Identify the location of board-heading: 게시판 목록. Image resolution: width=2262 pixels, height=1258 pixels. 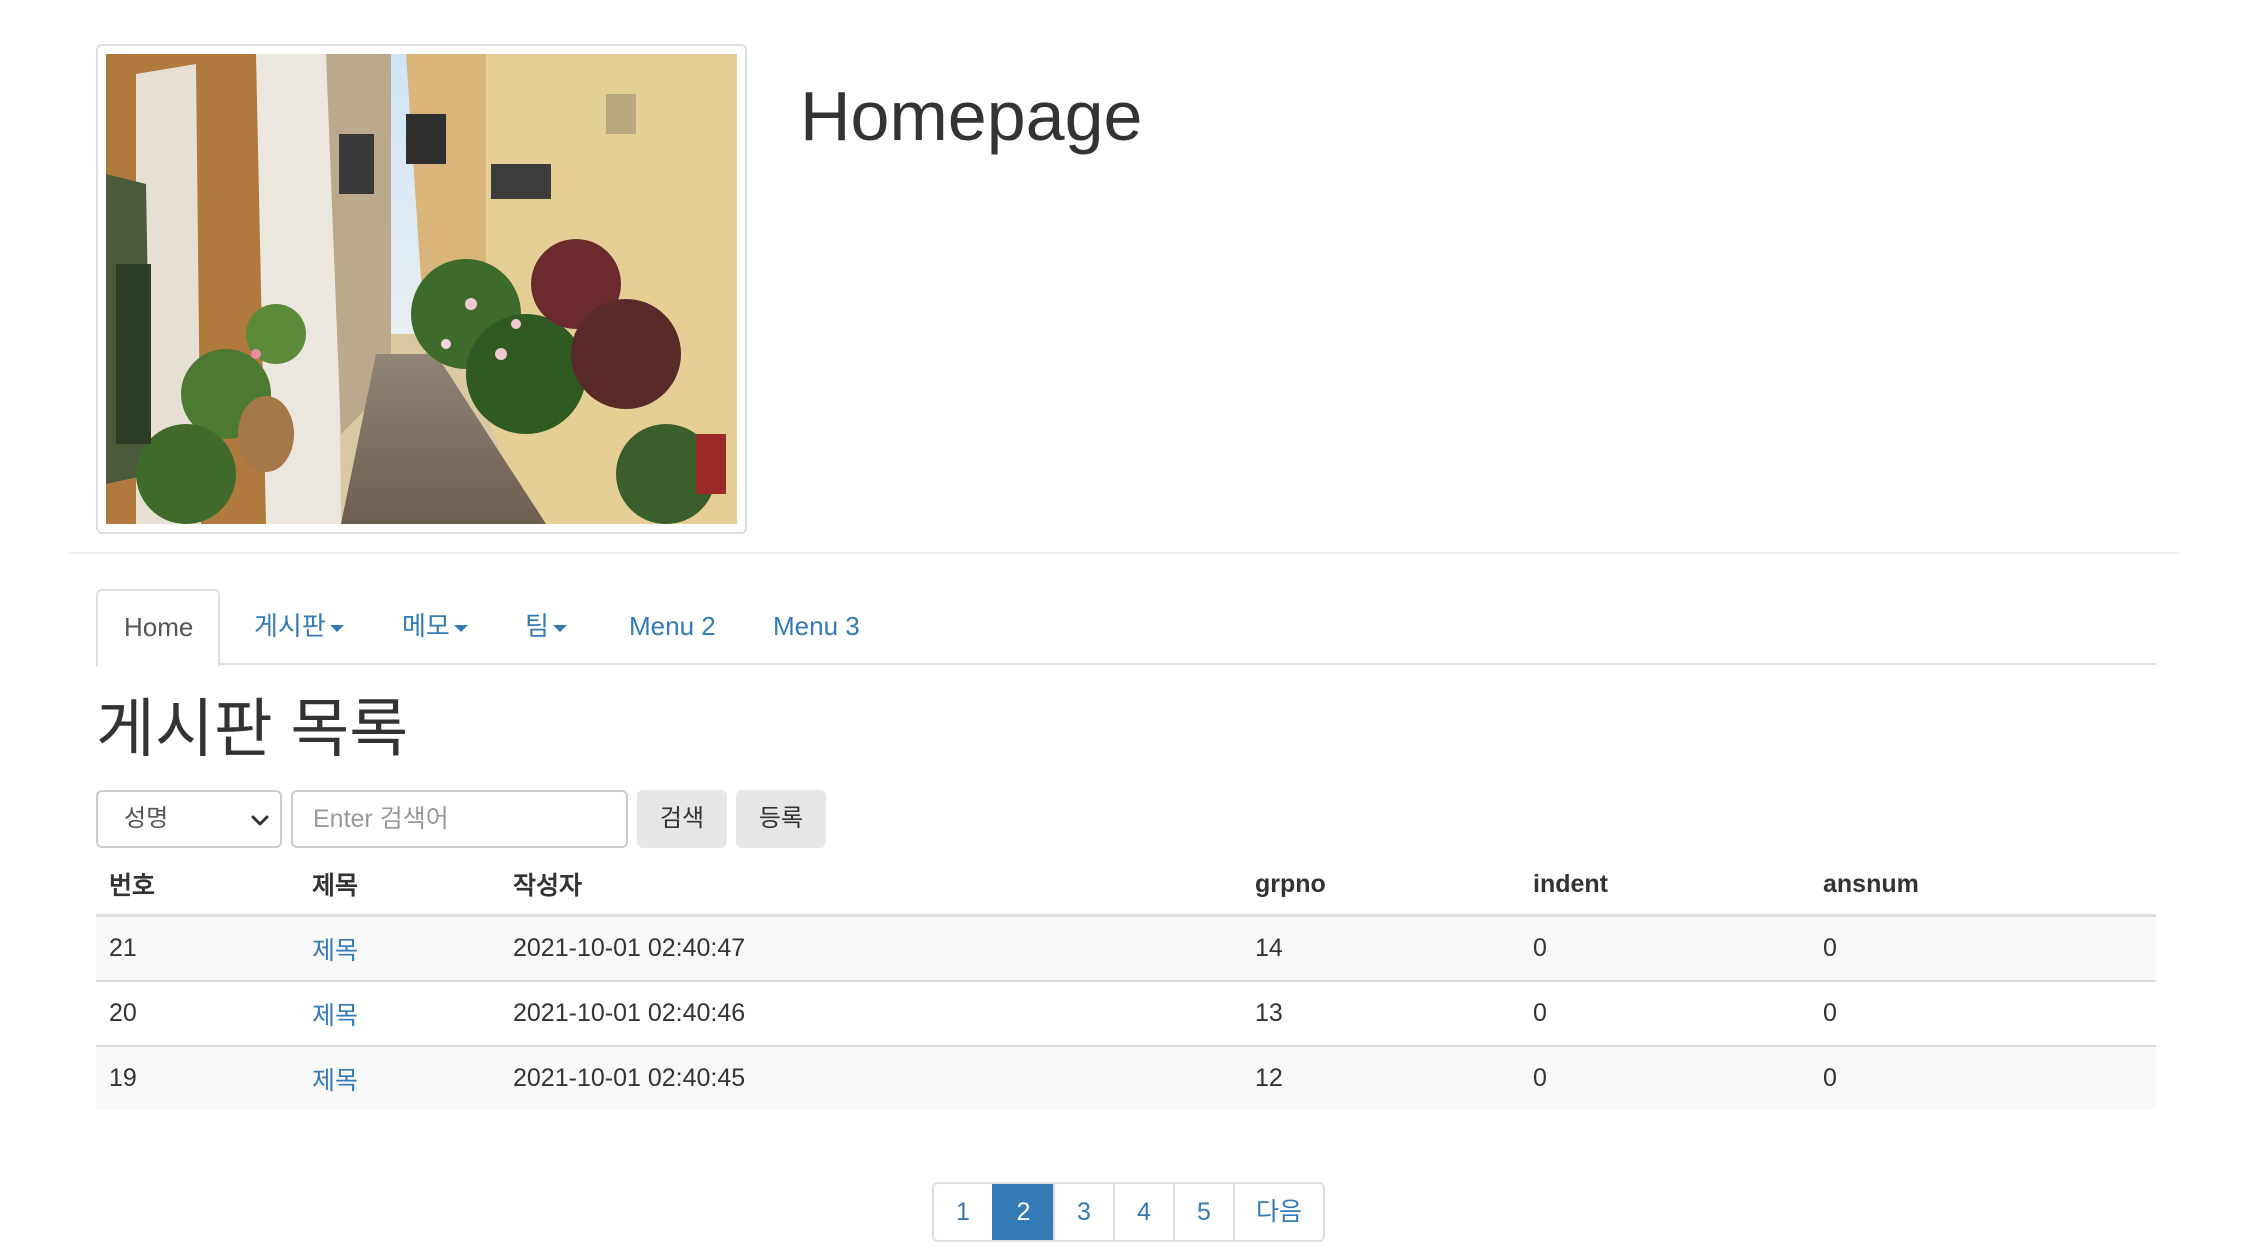
(252, 729).